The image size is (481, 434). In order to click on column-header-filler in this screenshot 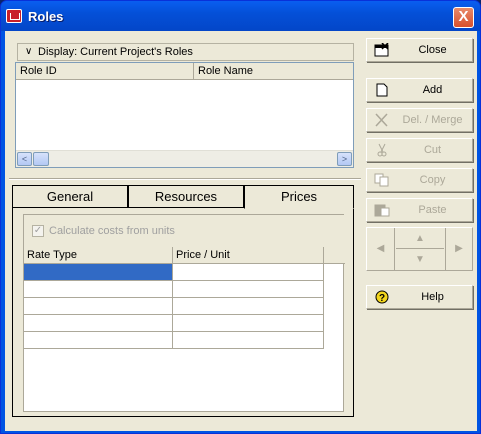, I will do `click(334, 255)`.